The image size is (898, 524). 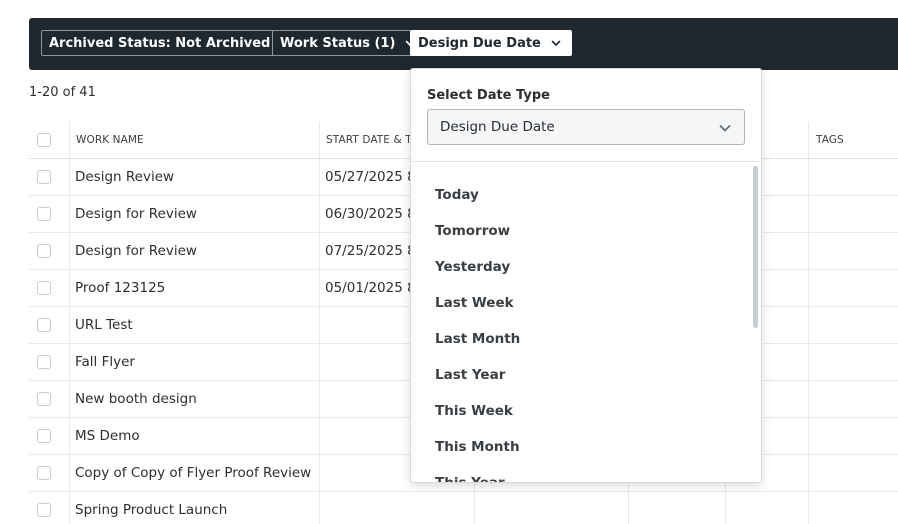 What do you see at coordinates (488, 95) in the screenshot?
I see `date-type-label: Select Date Type` at bounding box center [488, 95].